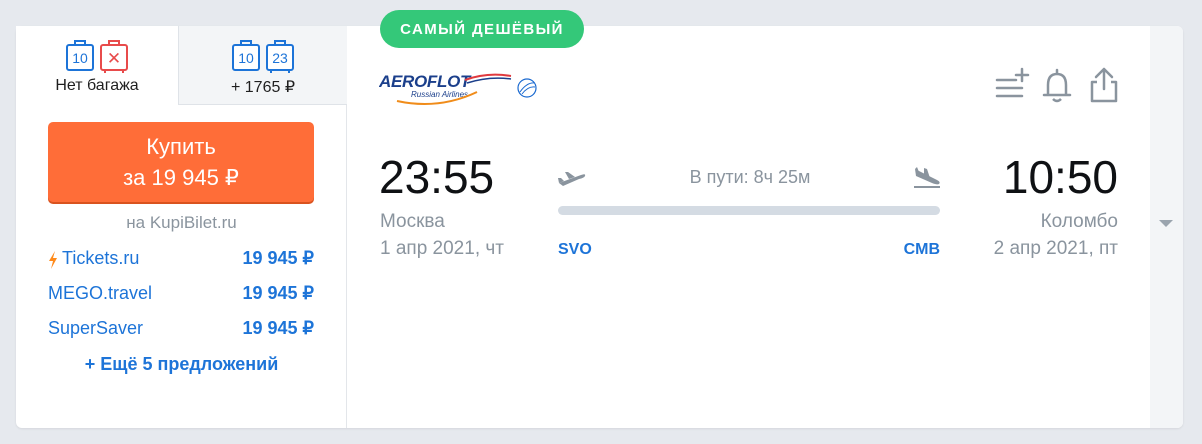  What do you see at coordinates (437, 177) in the screenshot?
I see `departure-time: 23:55` at bounding box center [437, 177].